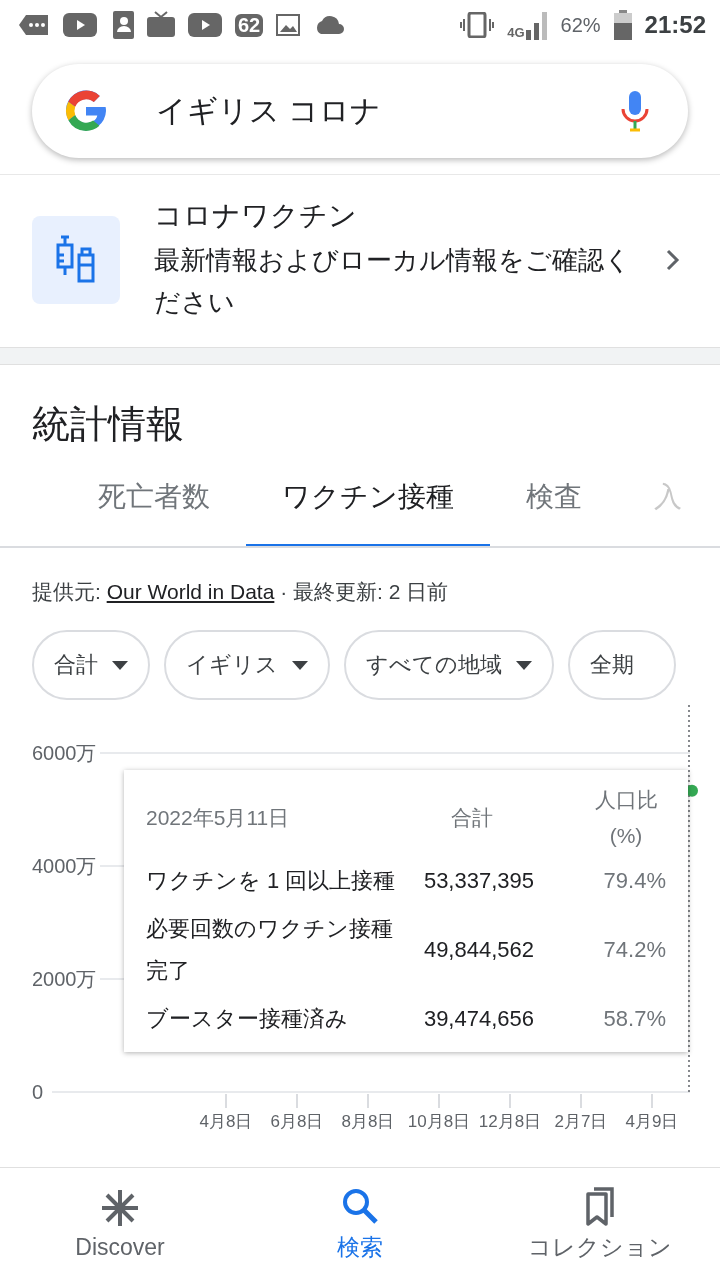 The width and height of the screenshot is (720, 1280). What do you see at coordinates (154, 505) in the screenshot?
I see `stats-tab: 死亡者数` at bounding box center [154, 505].